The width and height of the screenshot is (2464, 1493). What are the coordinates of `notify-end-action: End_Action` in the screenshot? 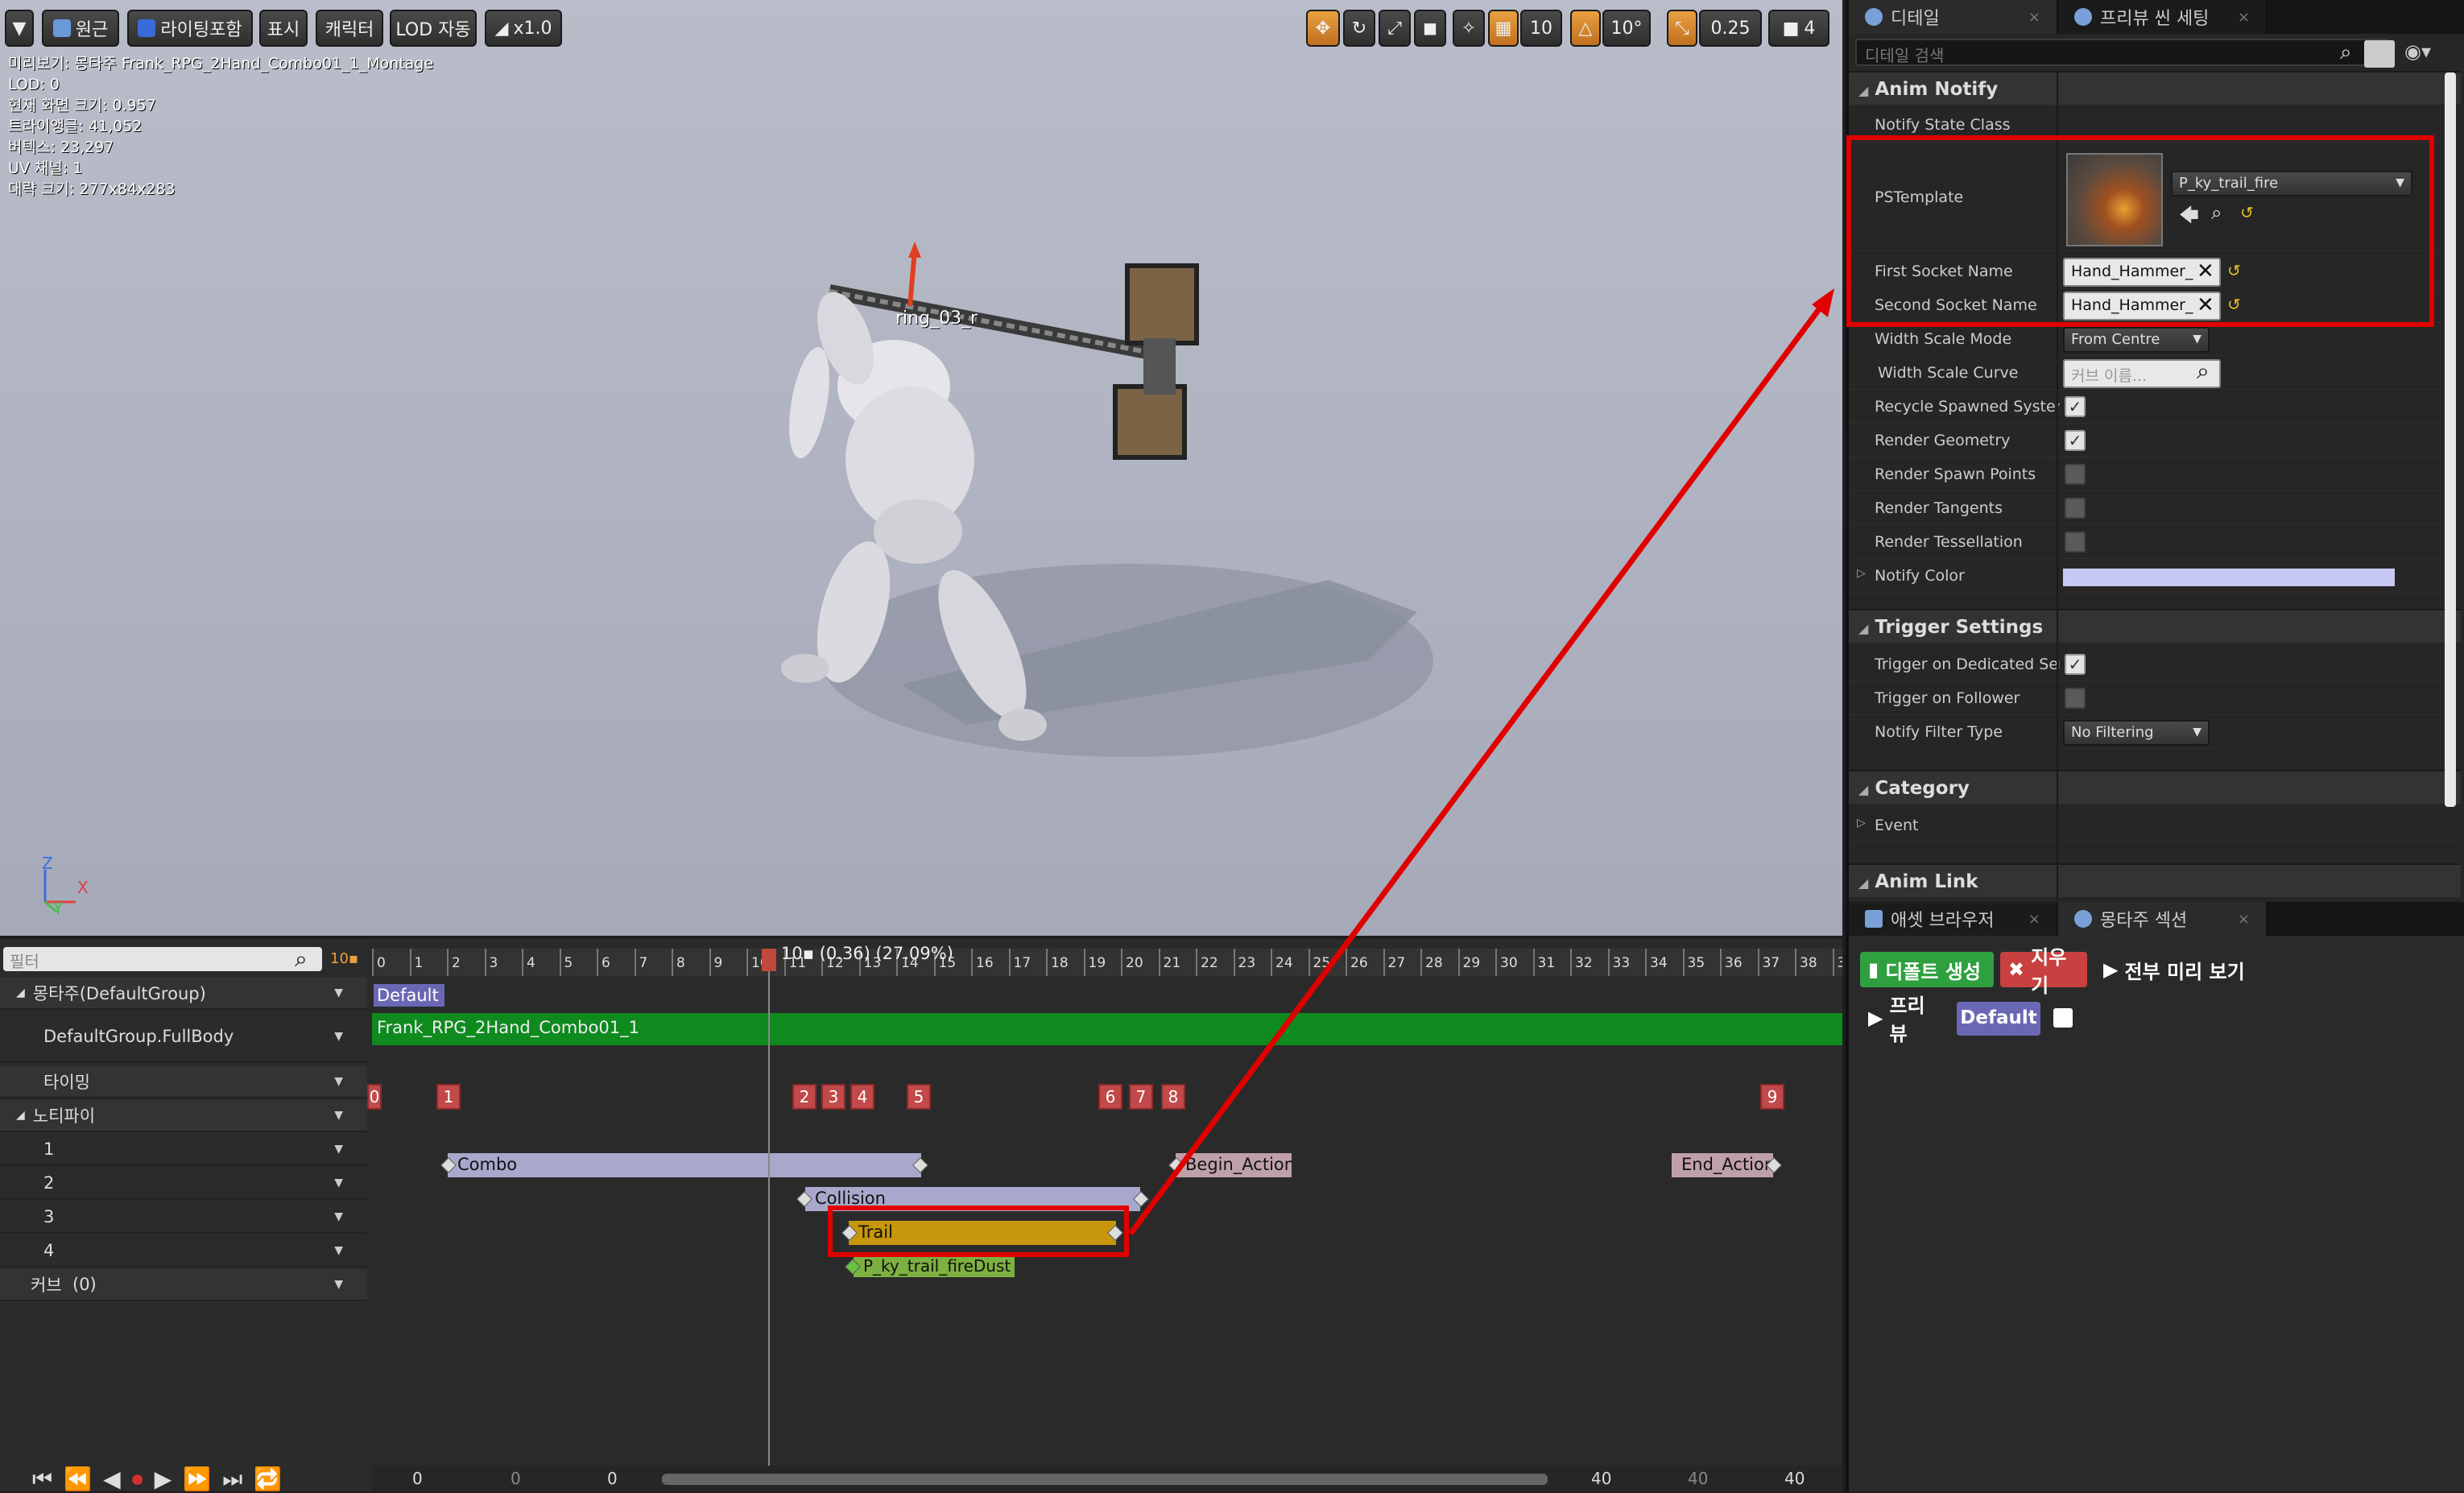 It's located at (1722, 1165).